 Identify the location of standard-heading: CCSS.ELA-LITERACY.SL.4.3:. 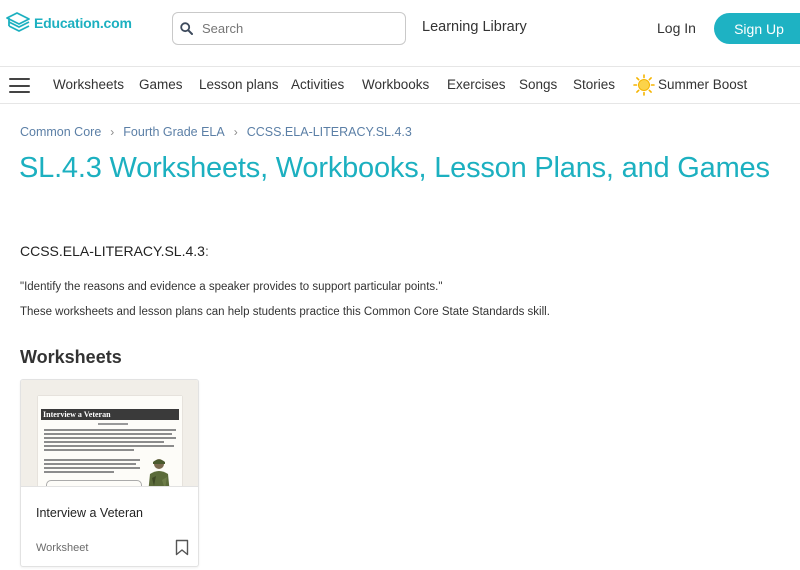
(114, 251).